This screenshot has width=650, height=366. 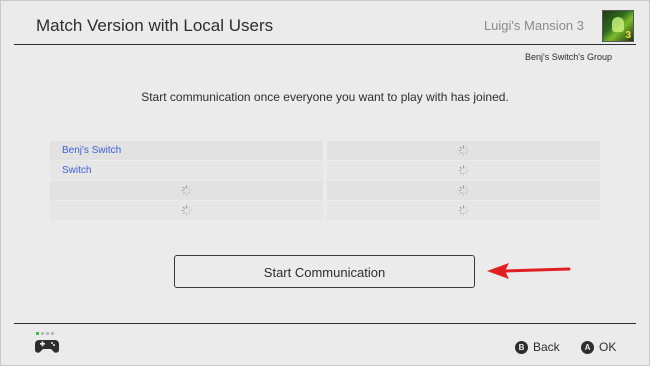 I want to click on b-button-icon: B, so click(x=521, y=347).